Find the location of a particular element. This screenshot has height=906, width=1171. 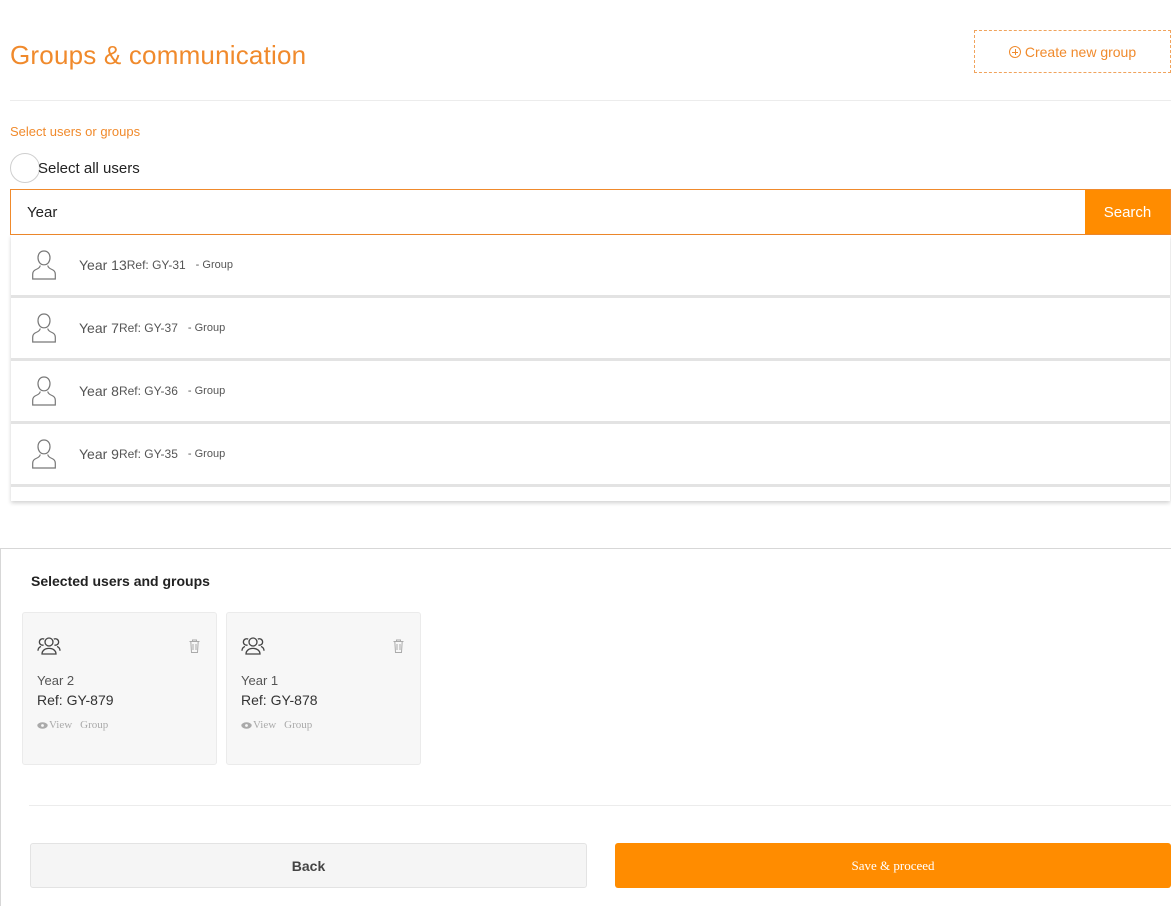

create-new-group-button: Create new group is located at coordinates (1072, 51).